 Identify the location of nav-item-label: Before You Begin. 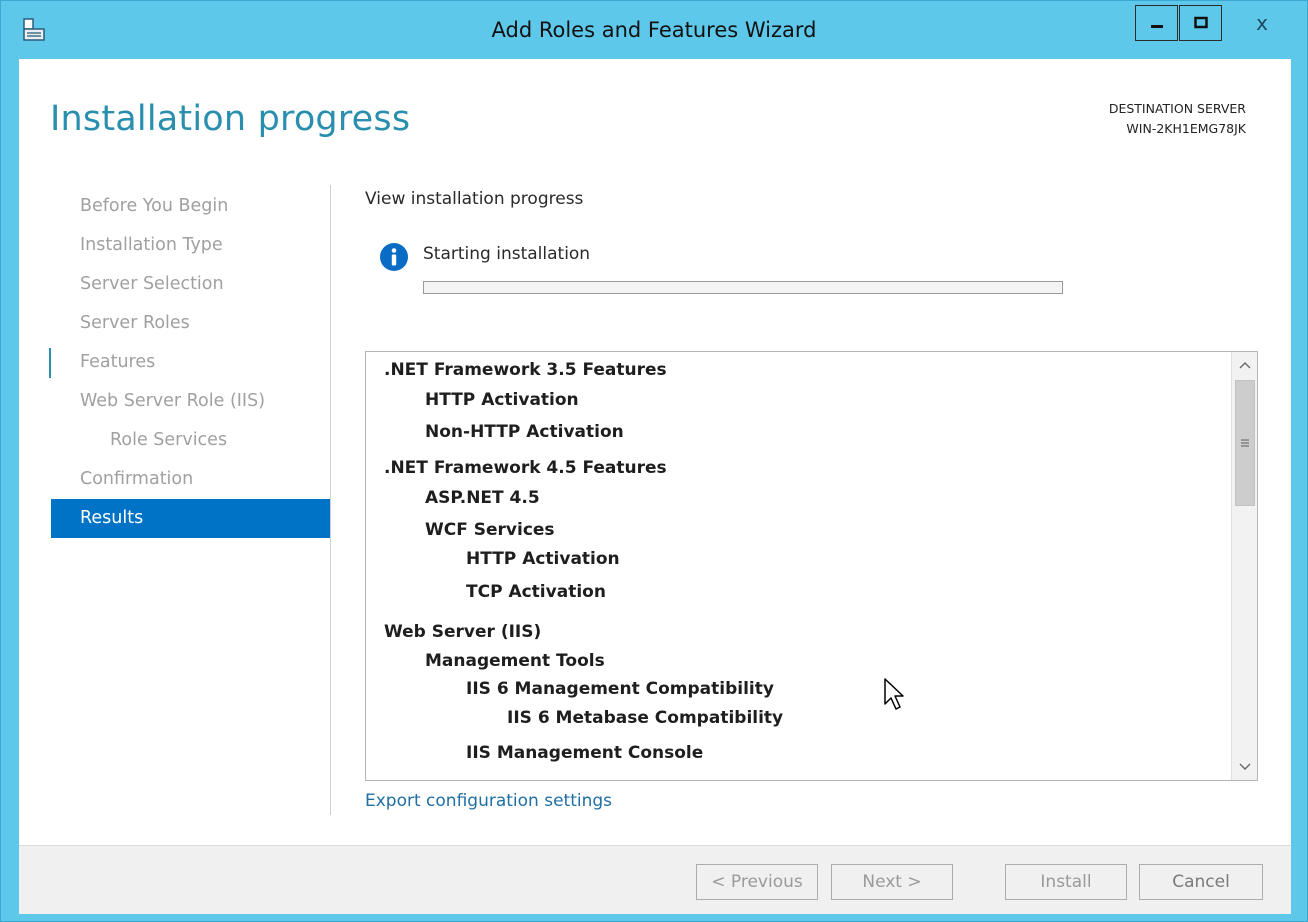
(154, 206).